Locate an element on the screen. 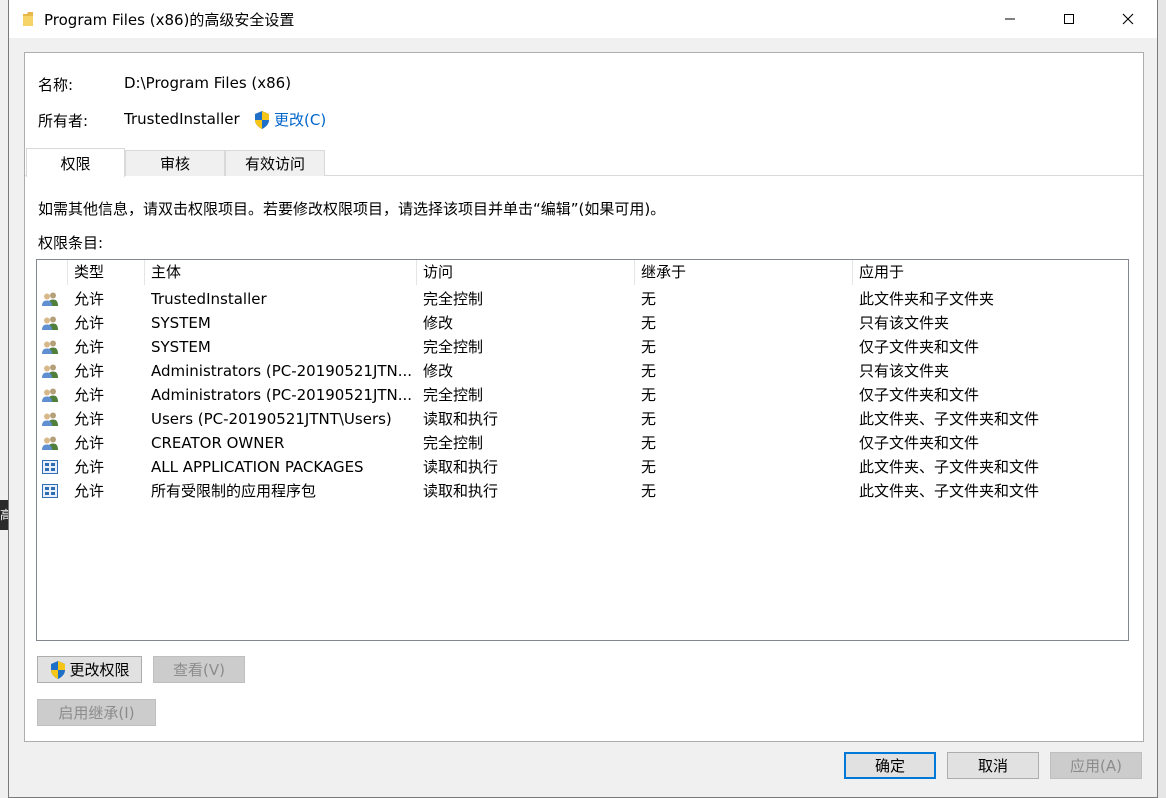 Image resolution: width=1166 pixels, height=798 pixels. change-owner-link: 更改(C) is located at coordinates (289, 119).